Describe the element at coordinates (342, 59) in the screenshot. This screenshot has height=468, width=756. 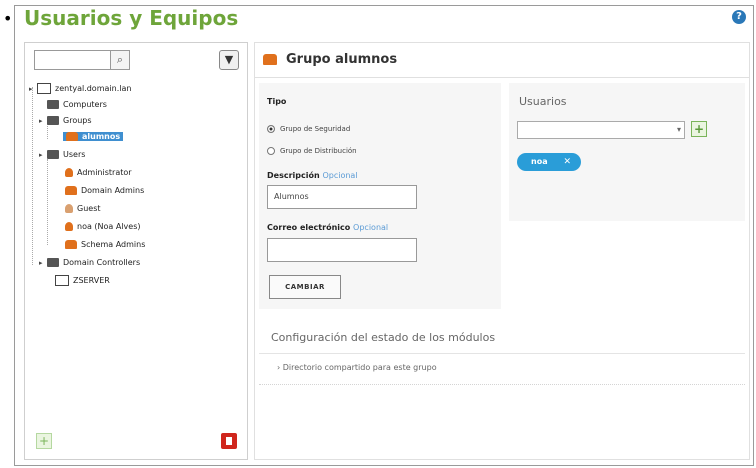
I see `group-title: Grupo alumnos` at that location.